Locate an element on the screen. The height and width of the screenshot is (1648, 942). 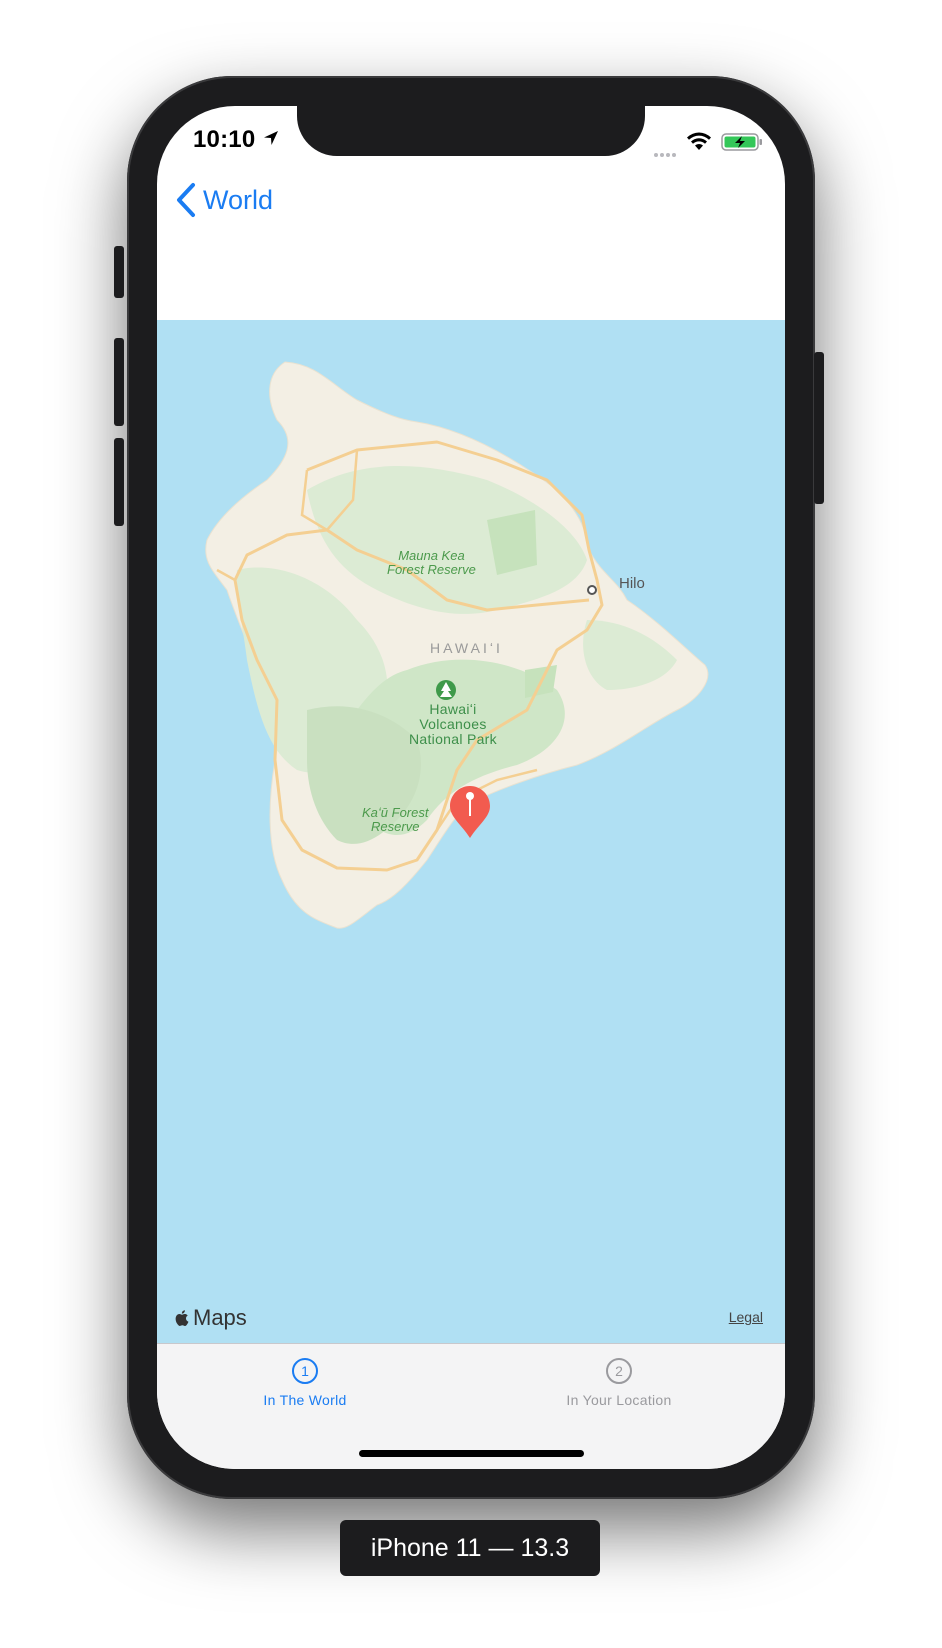
city-label: Hilo is located at coordinates (632, 583).